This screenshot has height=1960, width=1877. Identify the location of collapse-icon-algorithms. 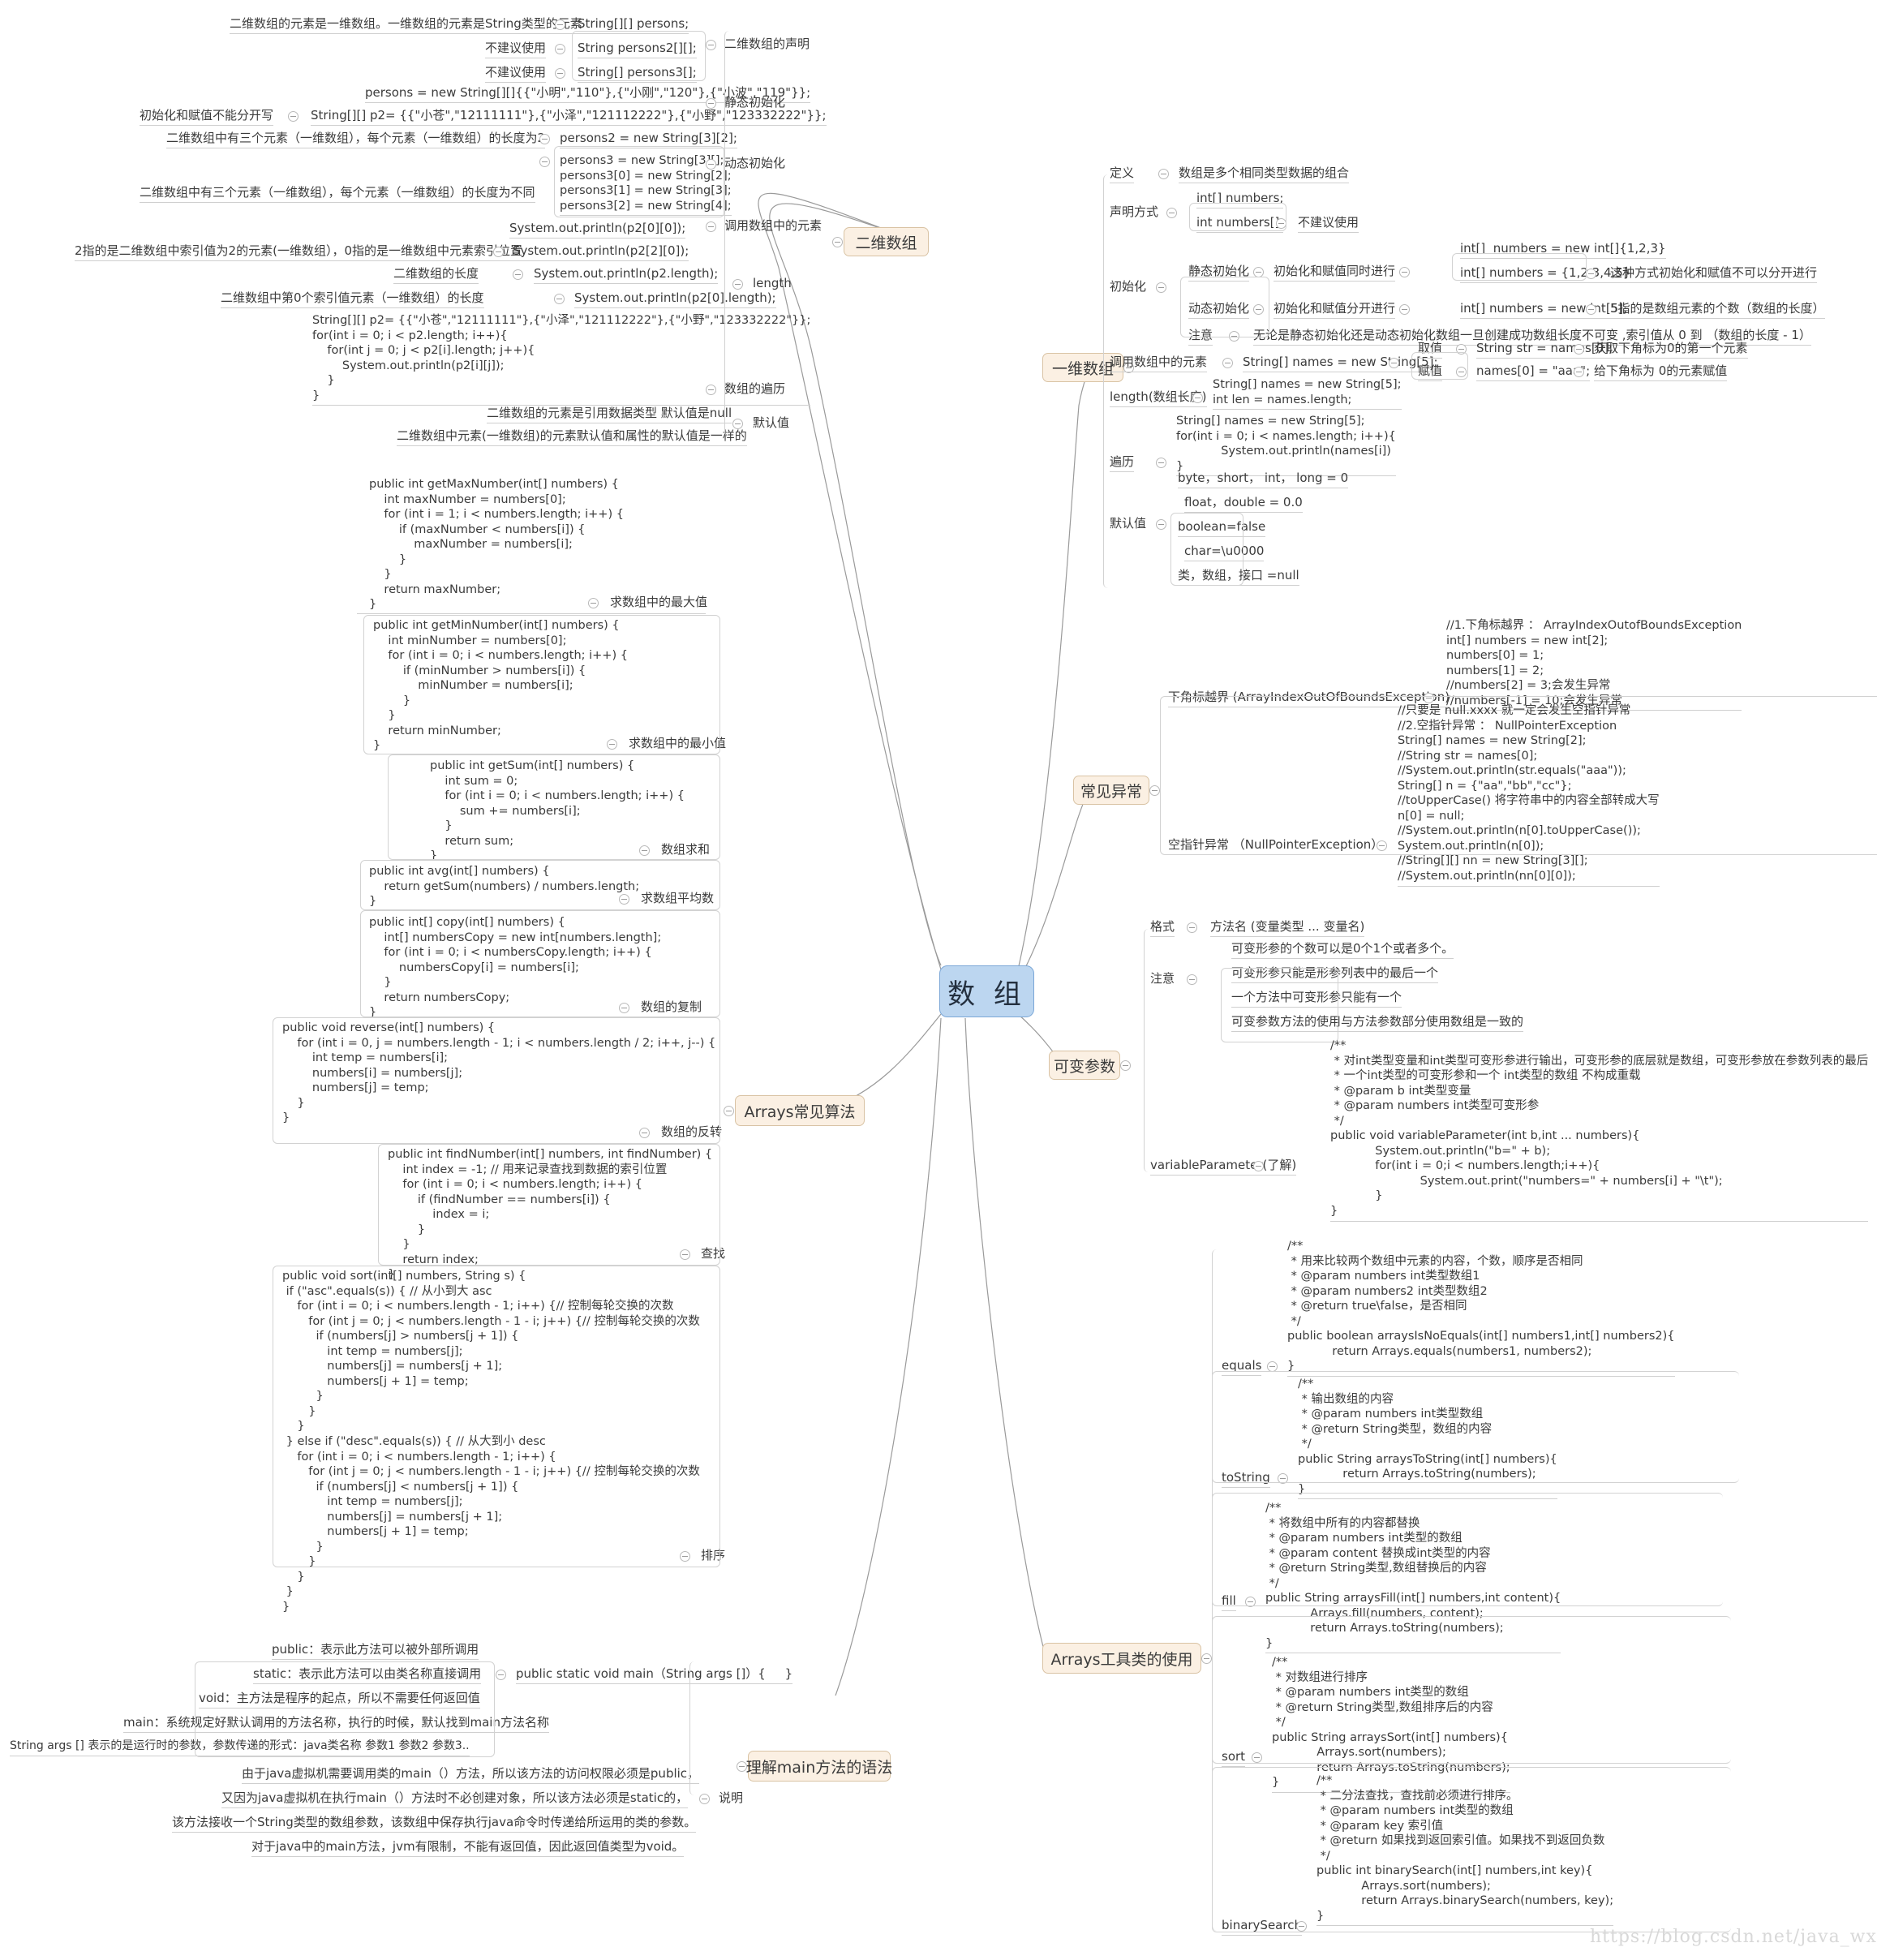
(729, 1111).